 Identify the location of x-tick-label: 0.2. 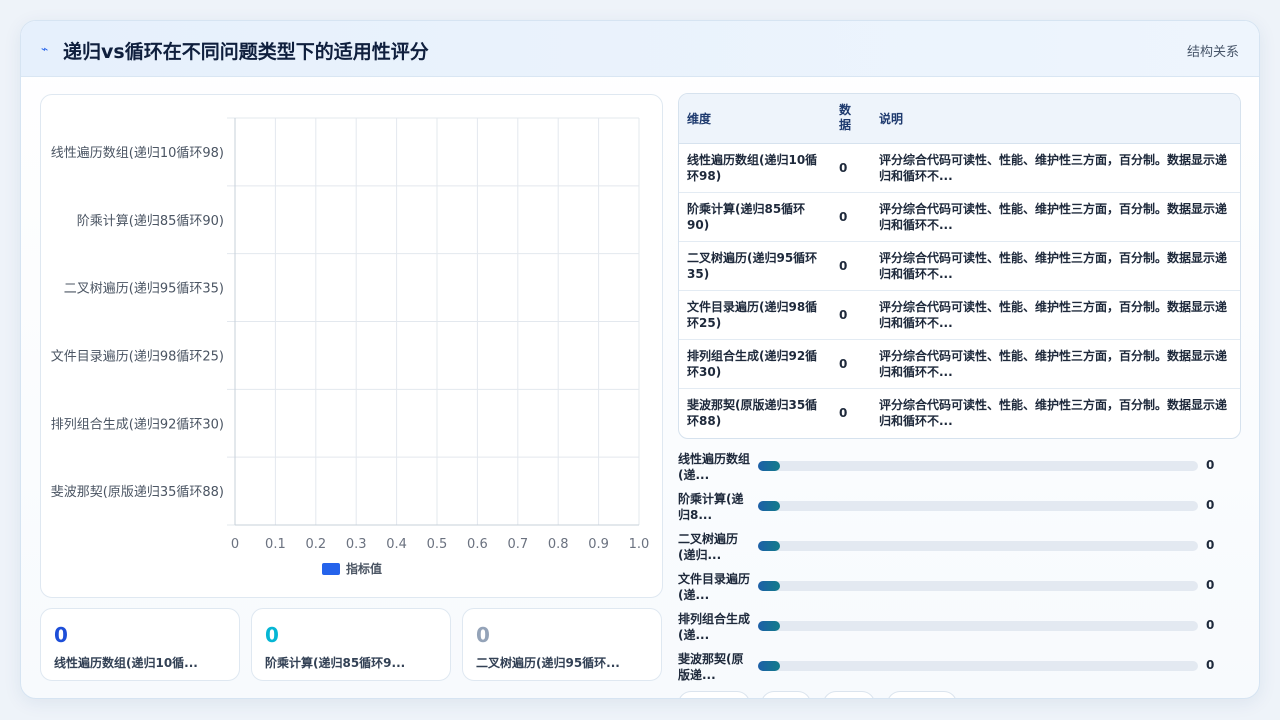
(315, 544).